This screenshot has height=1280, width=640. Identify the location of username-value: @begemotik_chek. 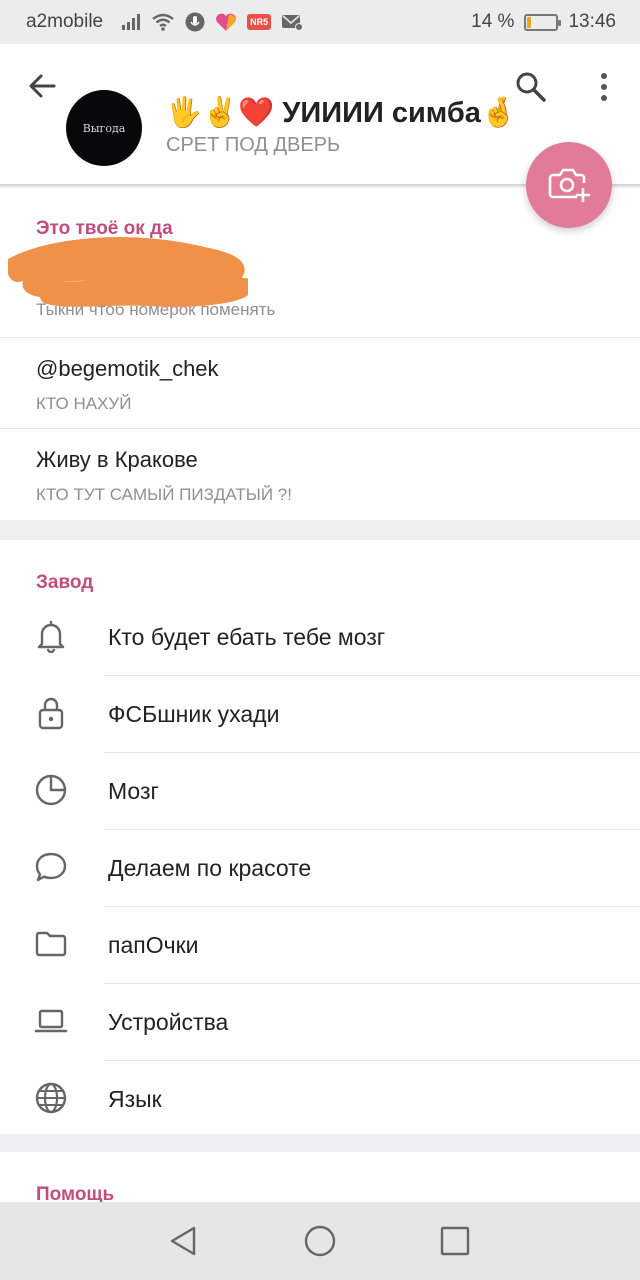
(127, 368).